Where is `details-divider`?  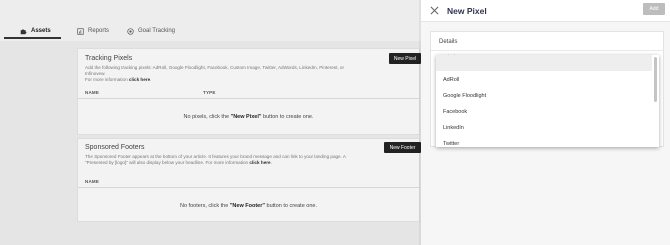
details-divider is located at coordinates (547, 50).